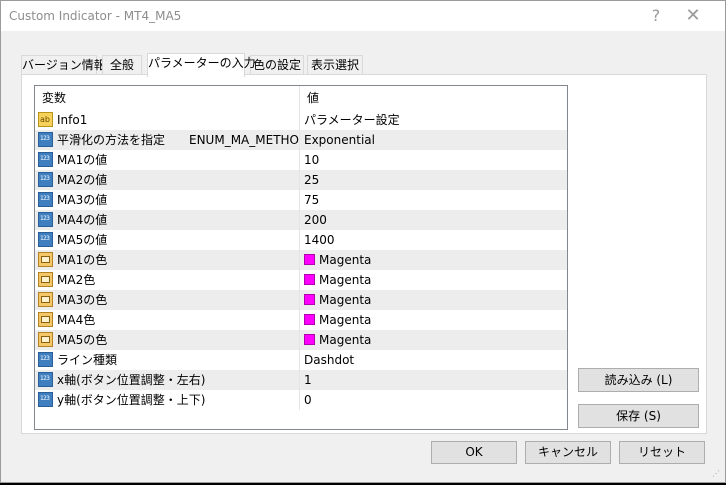 Image resolution: width=726 pixels, height=485 pixels. Describe the element at coordinates (434, 380) in the screenshot. I see `parameter-value-cell: 1` at that location.